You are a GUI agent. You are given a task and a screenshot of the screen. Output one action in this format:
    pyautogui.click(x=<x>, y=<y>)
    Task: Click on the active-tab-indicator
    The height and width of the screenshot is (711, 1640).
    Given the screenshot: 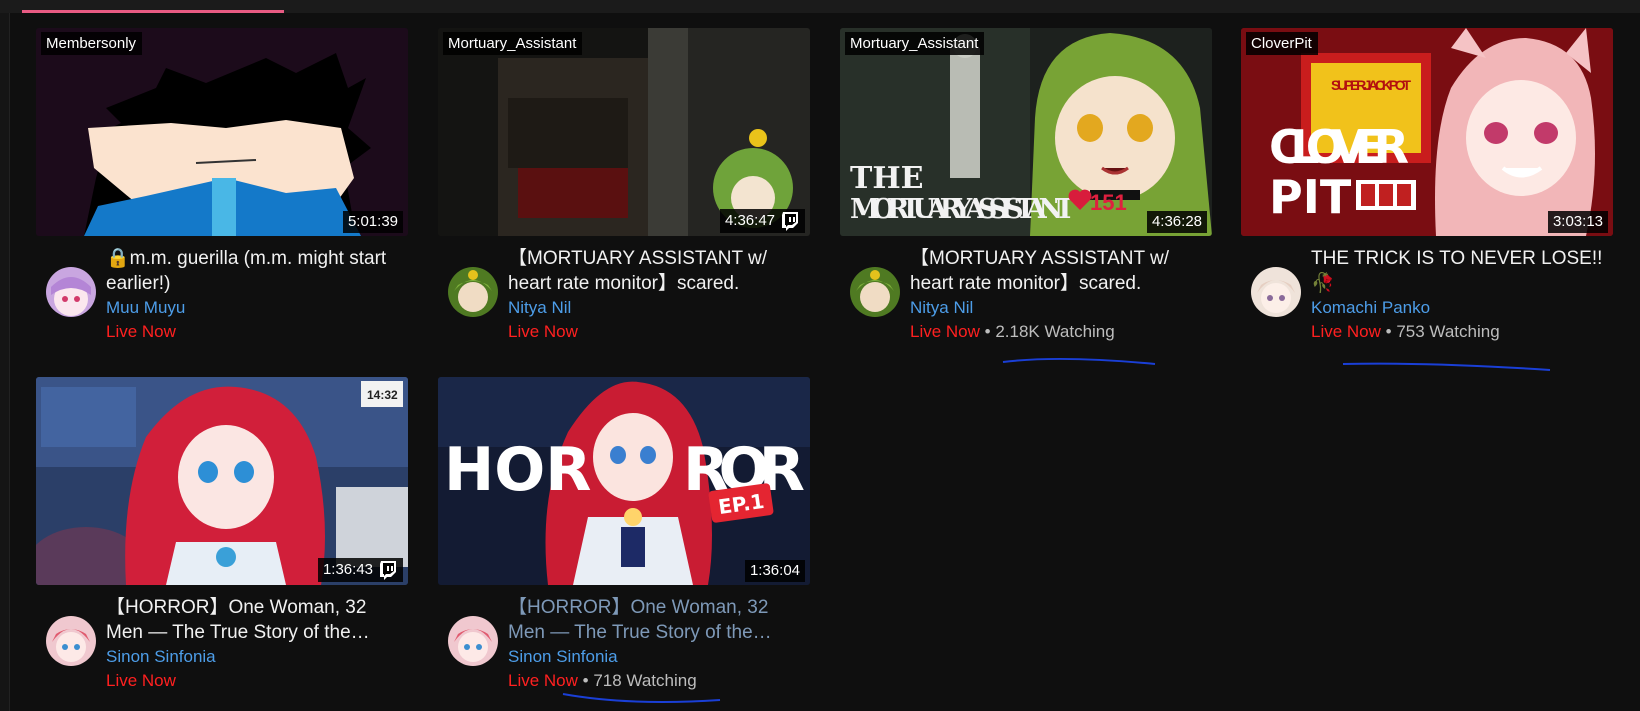 What is the action you would take?
    pyautogui.click(x=153, y=11)
    